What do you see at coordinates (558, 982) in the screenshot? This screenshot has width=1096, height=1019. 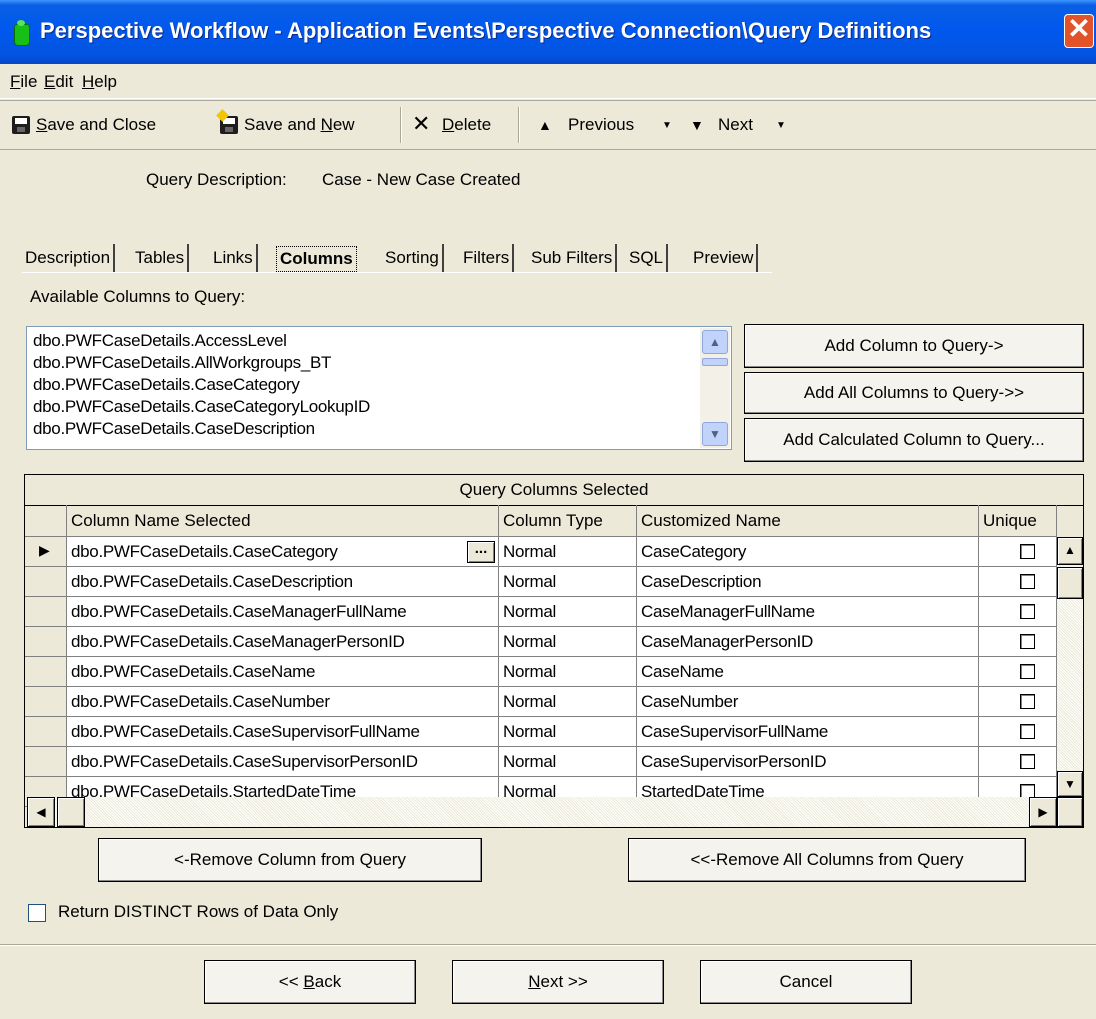 I see `next-button: Next >>` at bounding box center [558, 982].